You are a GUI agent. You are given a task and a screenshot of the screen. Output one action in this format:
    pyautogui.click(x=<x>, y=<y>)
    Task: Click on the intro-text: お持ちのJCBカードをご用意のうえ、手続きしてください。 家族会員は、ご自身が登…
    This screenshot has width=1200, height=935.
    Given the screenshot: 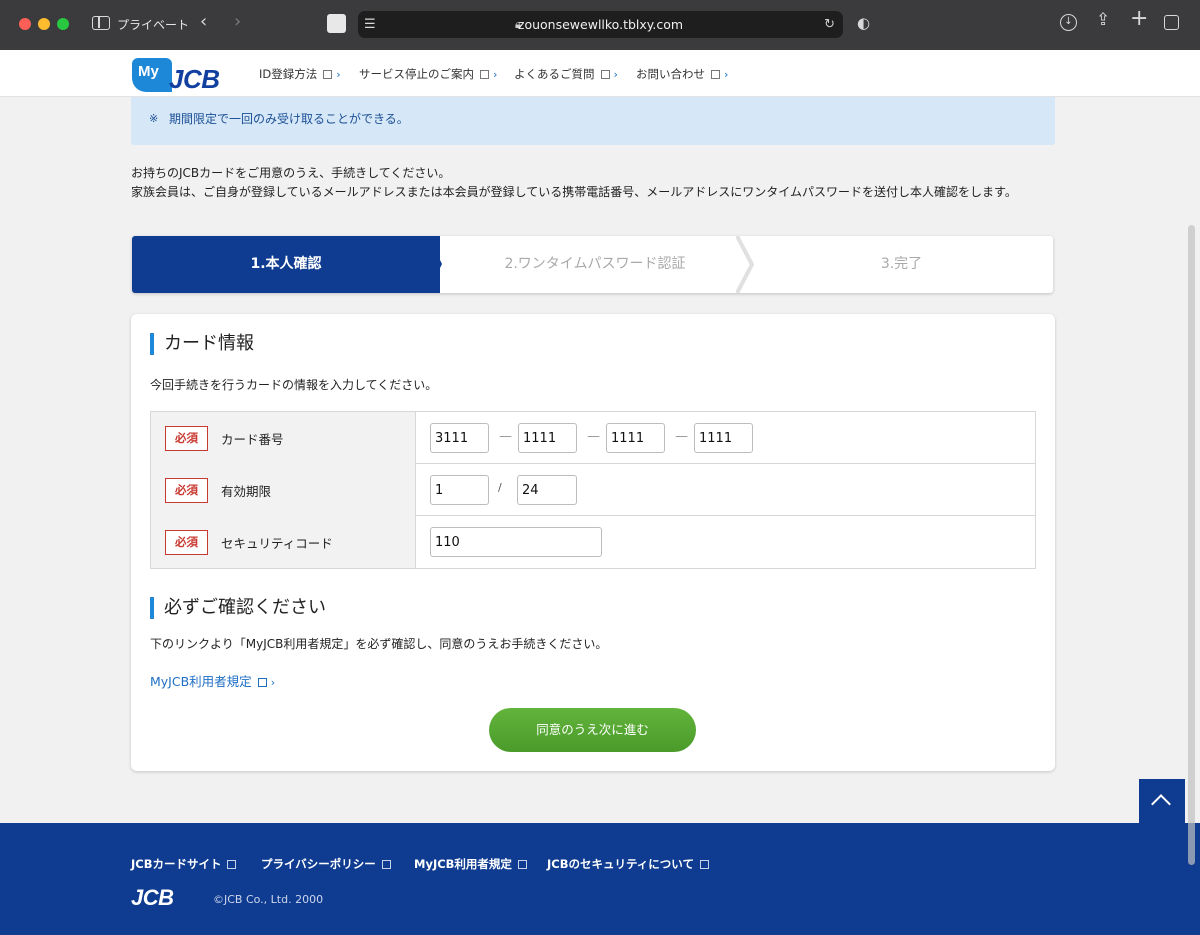 What is the action you would take?
    pyautogui.click(x=596, y=183)
    